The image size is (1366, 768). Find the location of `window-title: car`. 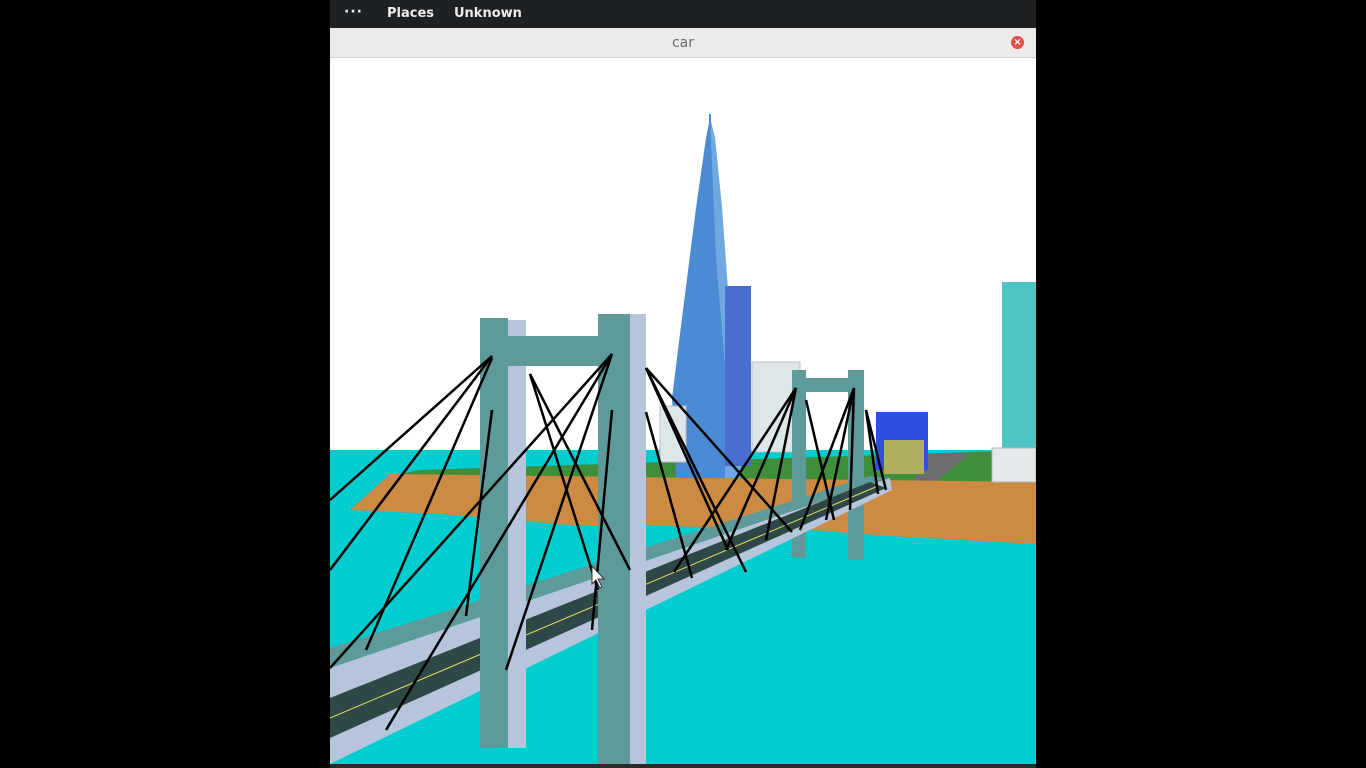

window-title: car is located at coordinates (683, 43).